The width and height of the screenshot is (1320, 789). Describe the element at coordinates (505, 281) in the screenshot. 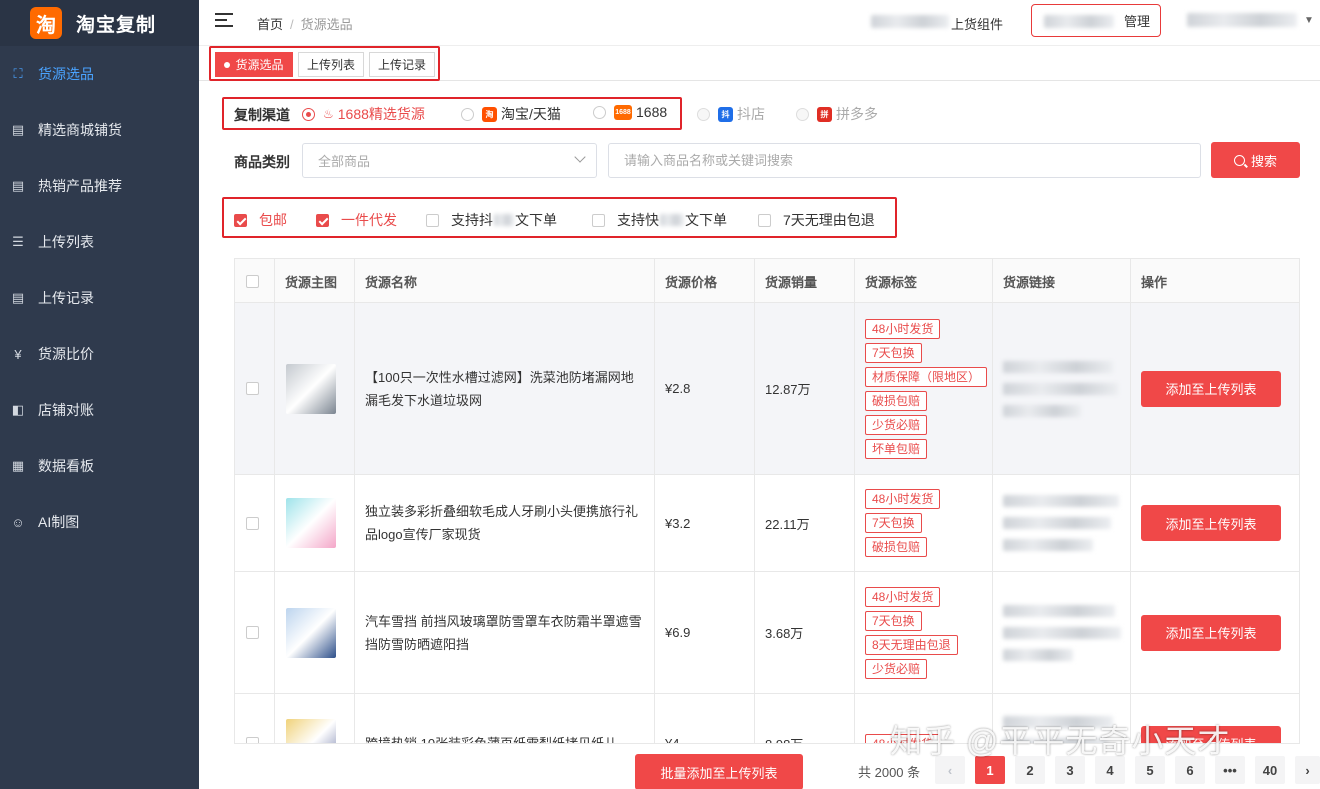

I see `column-header: 货源名称` at that location.